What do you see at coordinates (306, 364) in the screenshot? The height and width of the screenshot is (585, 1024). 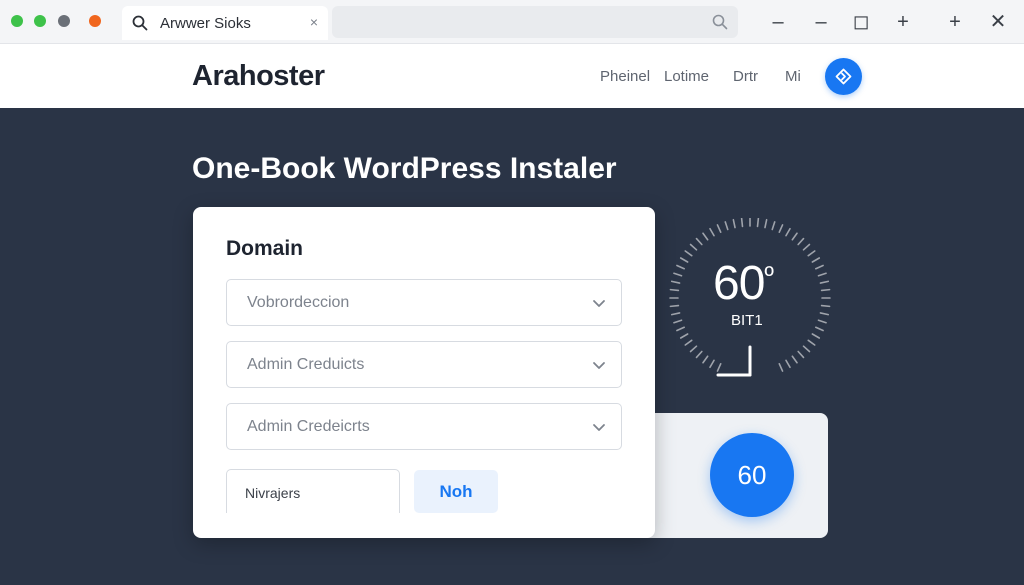 I see `admin-credentials-value: Admin Creduicts` at bounding box center [306, 364].